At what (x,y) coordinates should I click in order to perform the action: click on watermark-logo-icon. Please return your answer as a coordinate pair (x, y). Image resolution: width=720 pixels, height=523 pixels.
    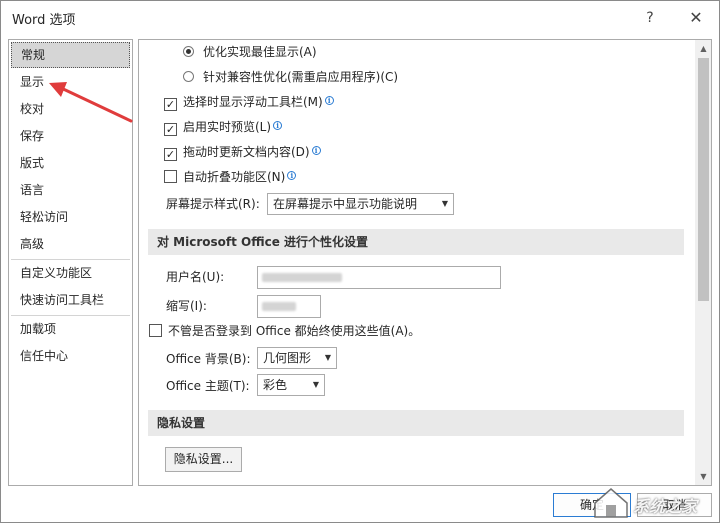
    Looking at the image, I should click on (611, 503).